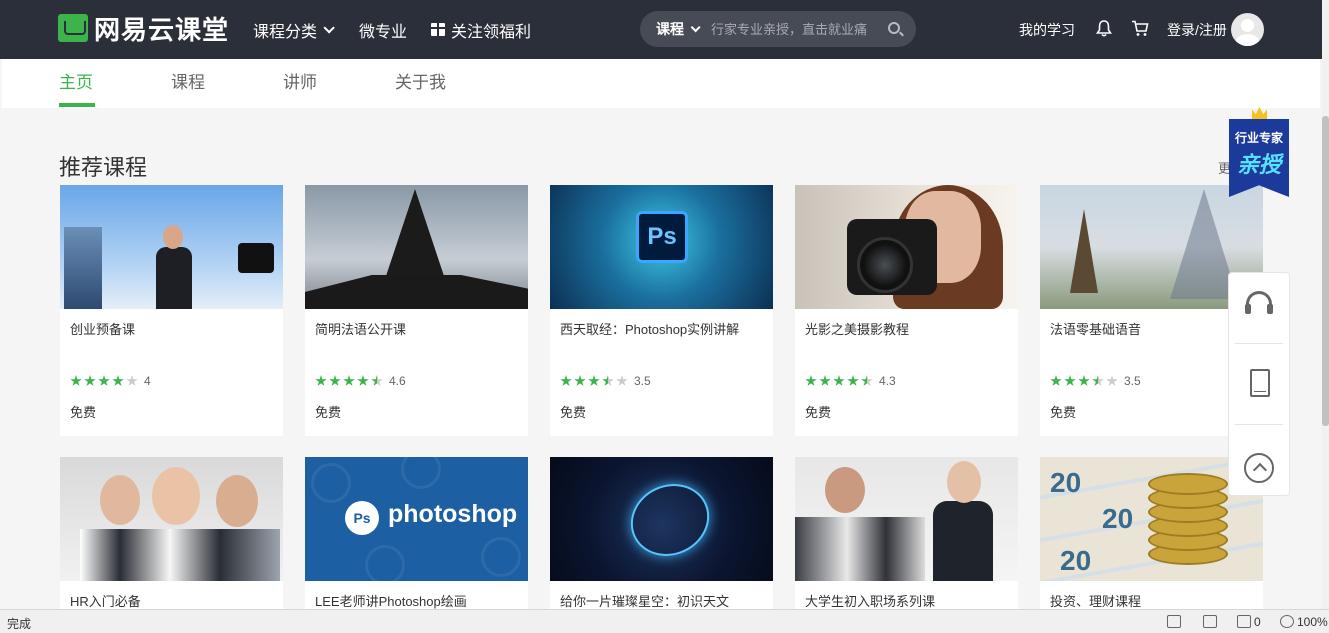  What do you see at coordinates (850, 381) in the screenshot?
I see `course-rating: 4.3` at bounding box center [850, 381].